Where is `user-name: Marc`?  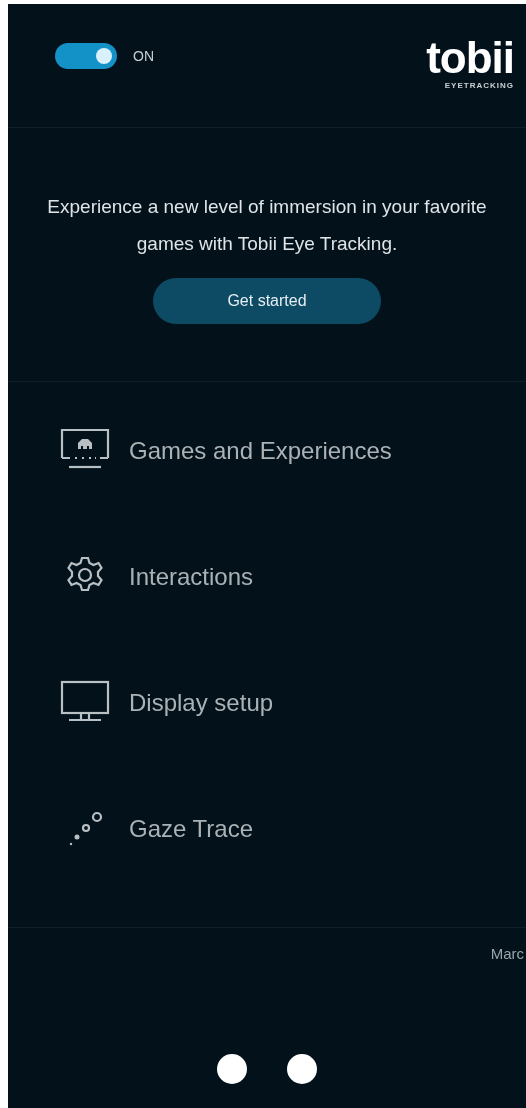 user-name: Marc is located at coordinates (507, 954).